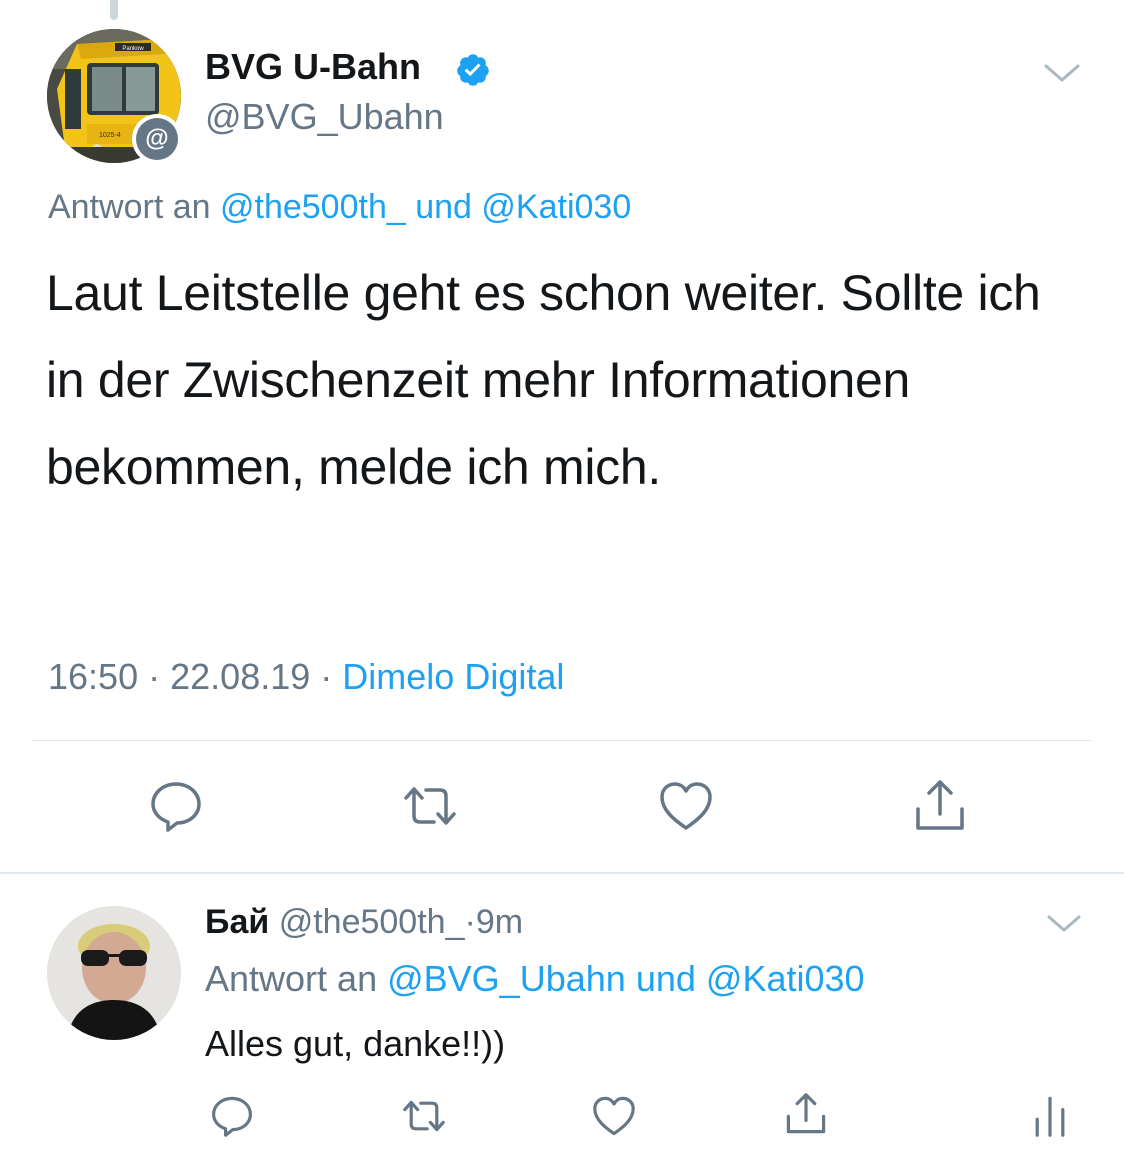  Describe the element at coordinates (133, 49) in the screenshot. I see `train-destination-label: Pankow` at that location.